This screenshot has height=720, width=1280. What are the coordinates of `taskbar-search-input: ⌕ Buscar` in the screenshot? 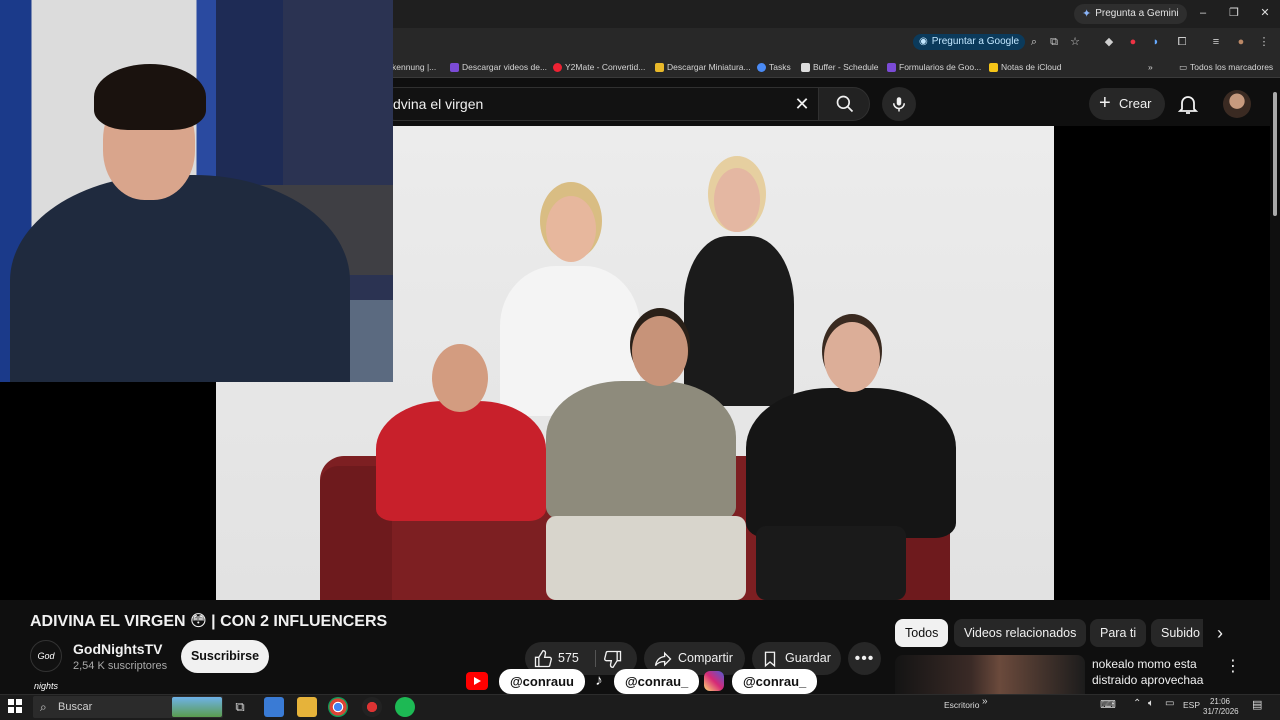 It's located at (128, 707).